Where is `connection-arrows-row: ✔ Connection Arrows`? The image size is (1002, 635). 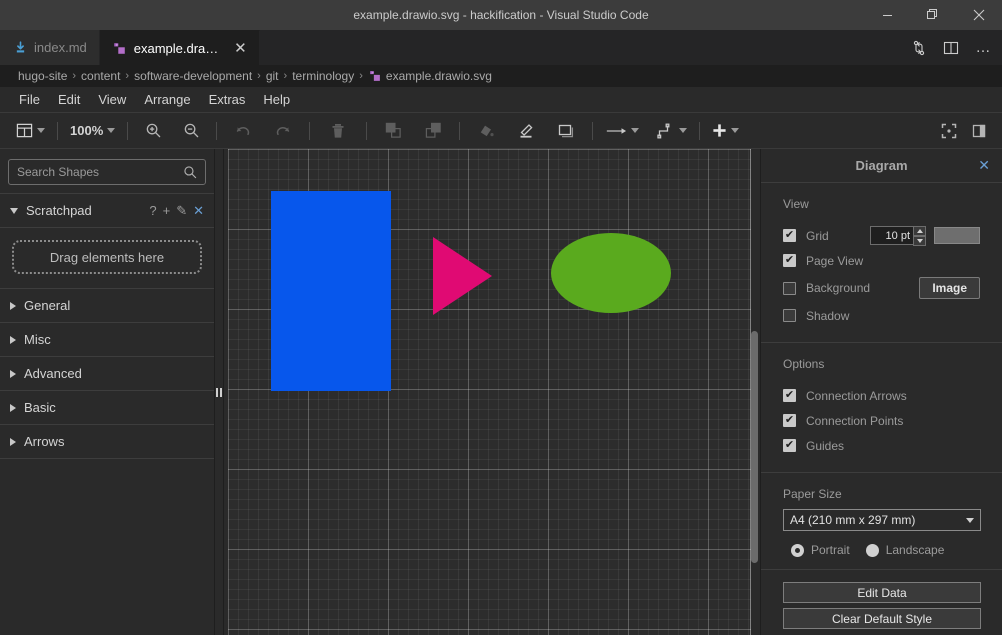
connection-arrows-row: ✔ Connection Arrows is located at coordinates (881, 395).